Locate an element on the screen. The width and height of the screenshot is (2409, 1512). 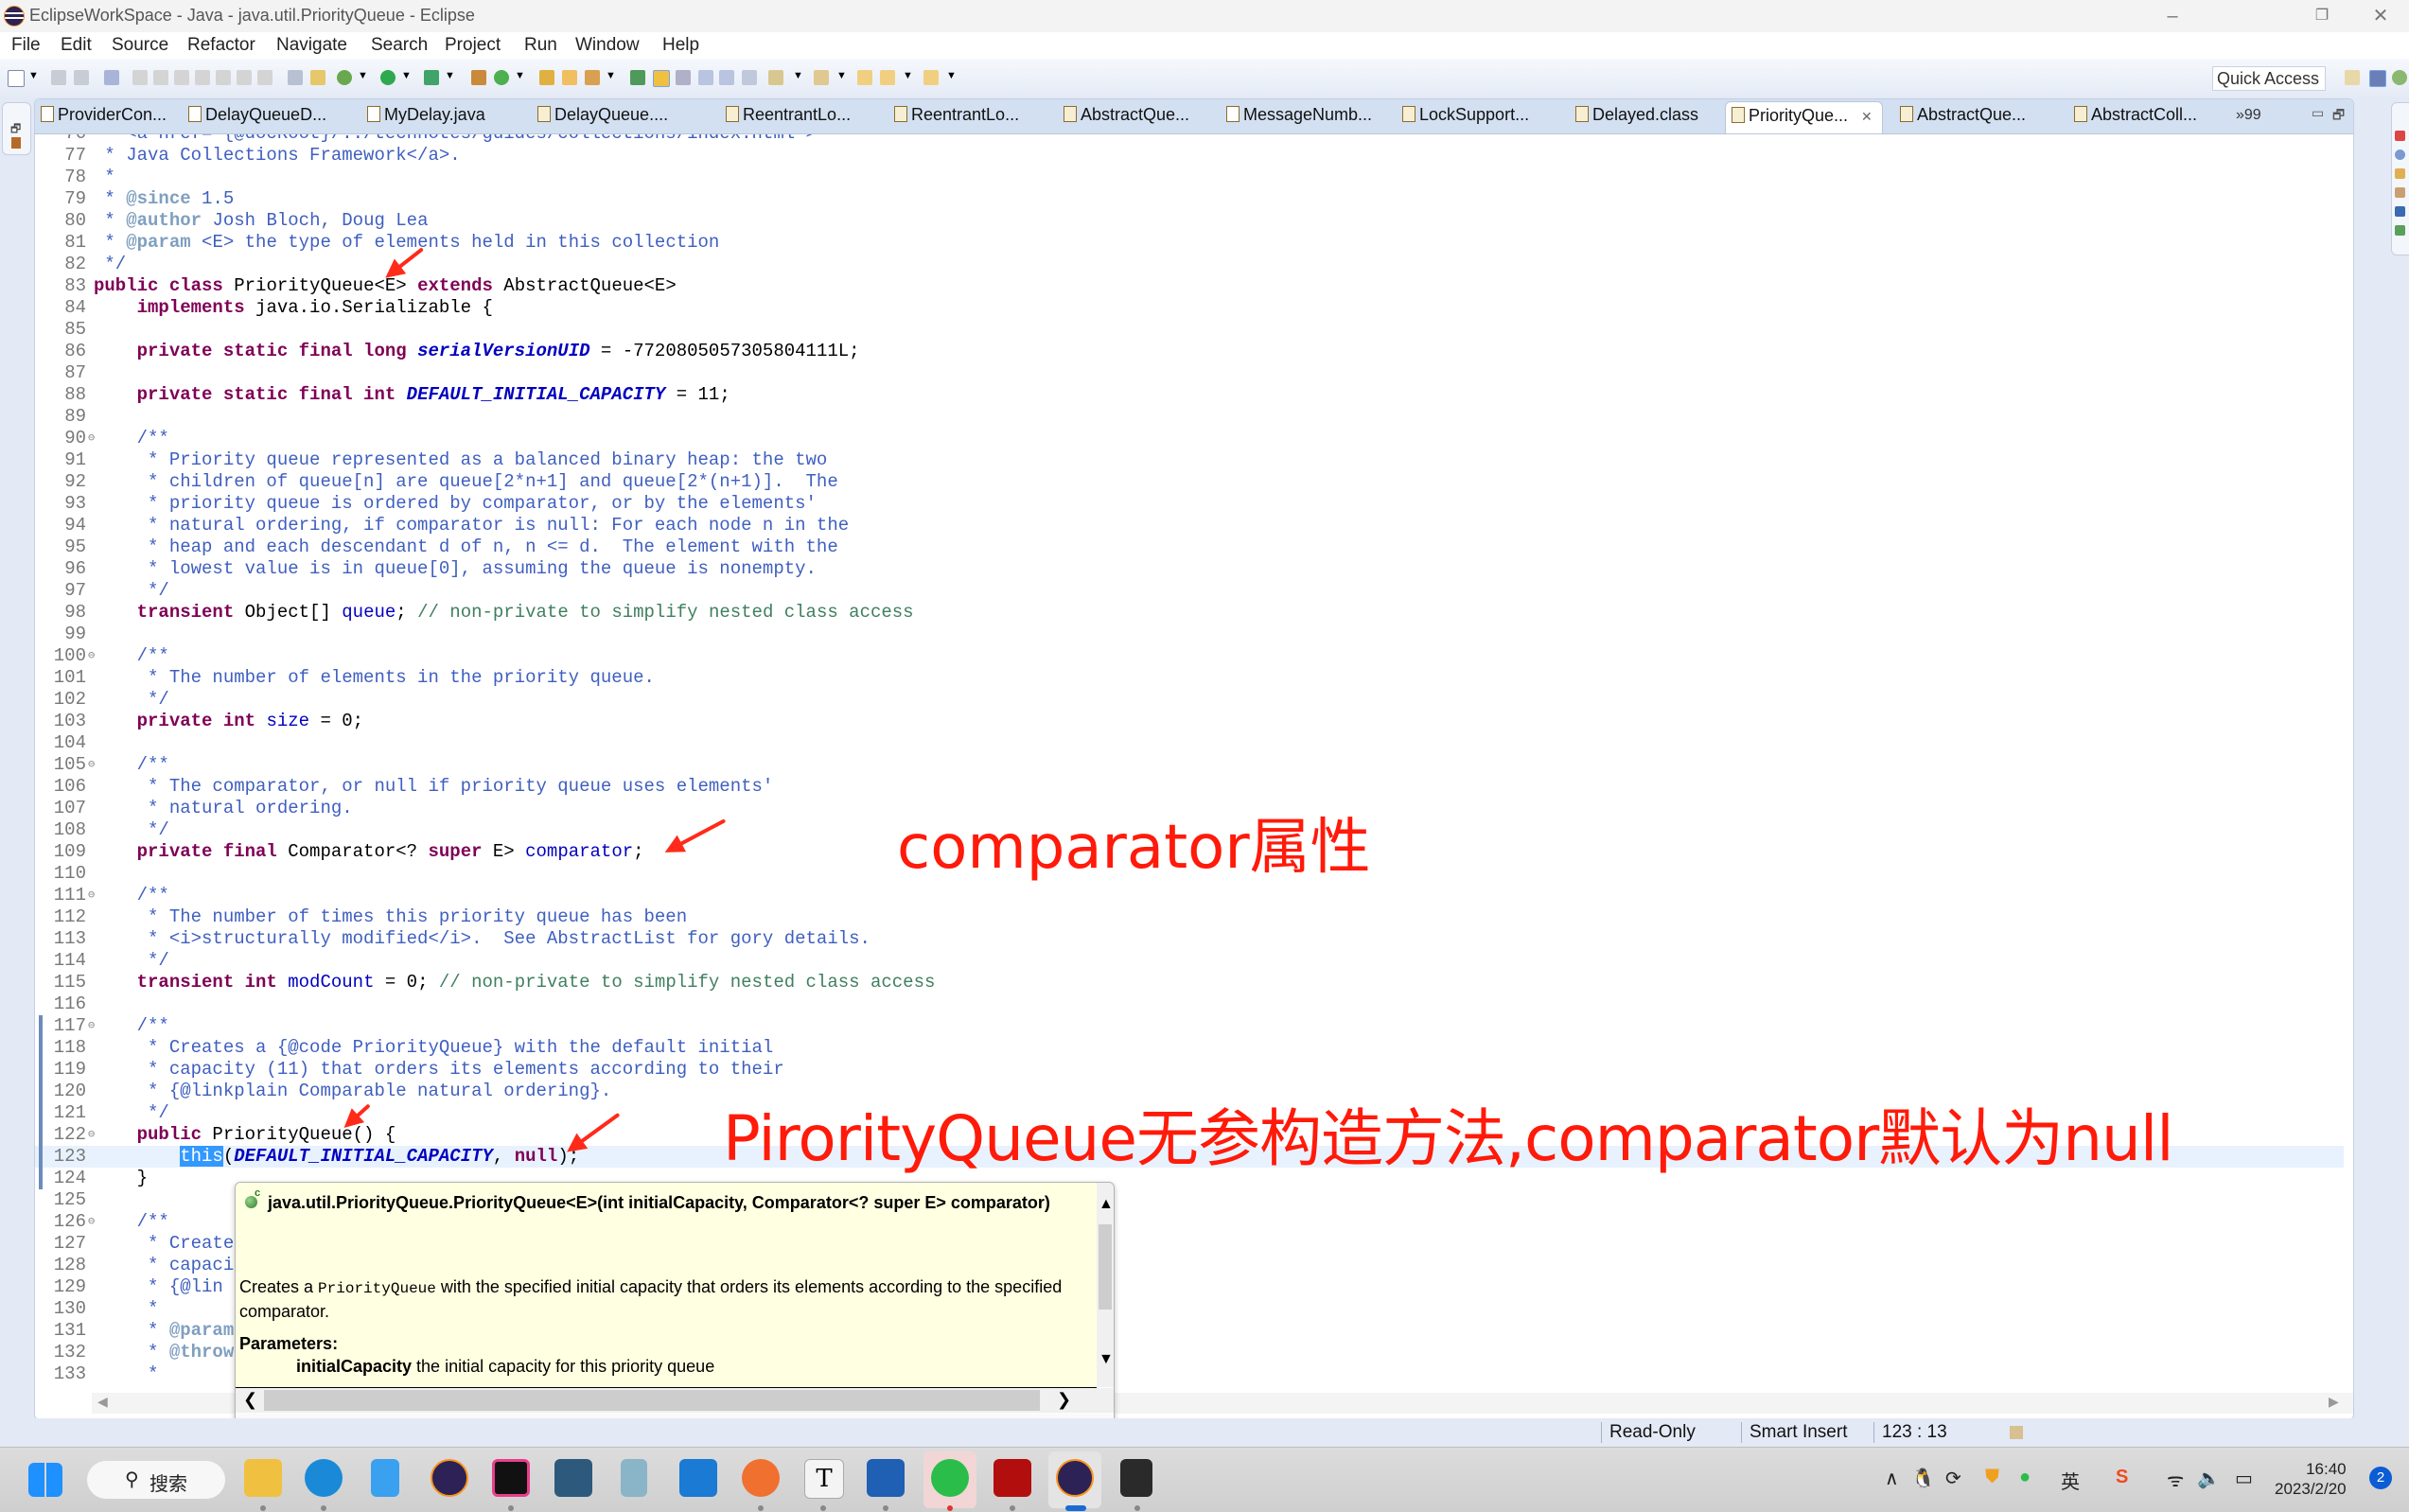
outline-view-icon is located at coordinates (16, 143).